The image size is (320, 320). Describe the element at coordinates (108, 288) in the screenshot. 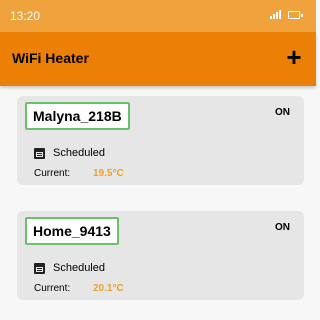

I see `current-temperature: 20.1°C` at that location.